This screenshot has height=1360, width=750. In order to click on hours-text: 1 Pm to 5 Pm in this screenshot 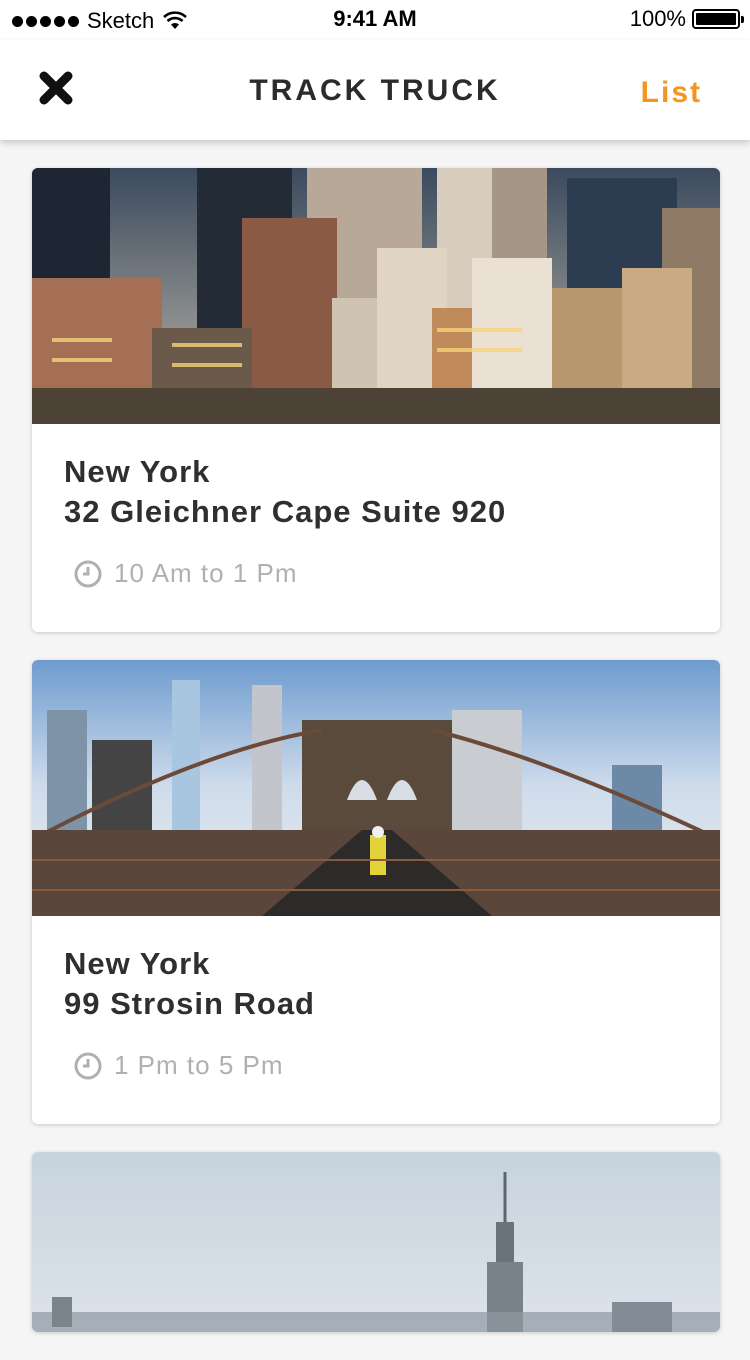, I will do `click(199, 1065)`.